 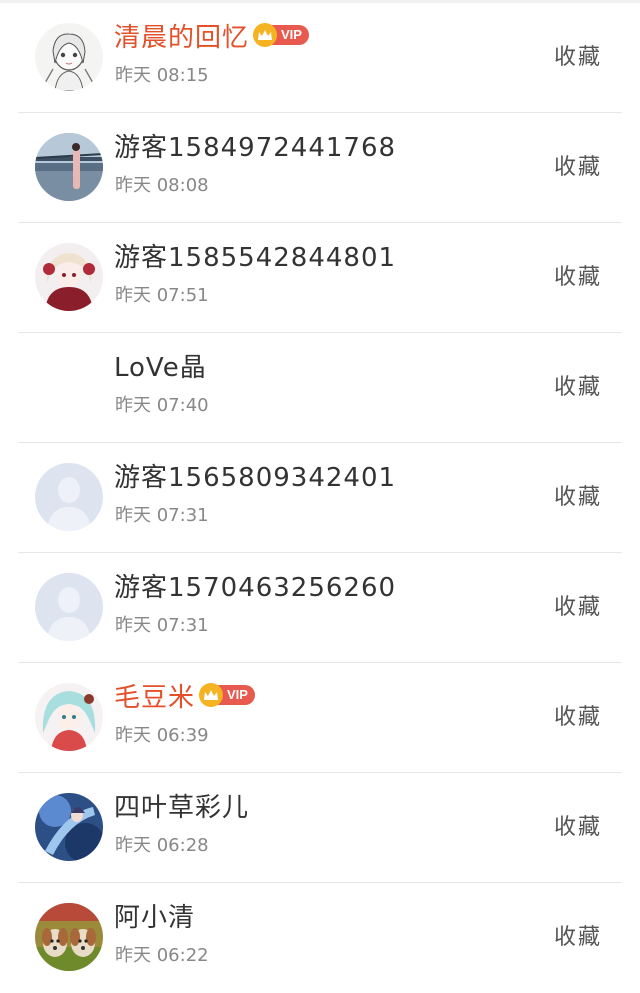 I want to click on name-line: 游客1565809342401, so click(x=255, y=475).